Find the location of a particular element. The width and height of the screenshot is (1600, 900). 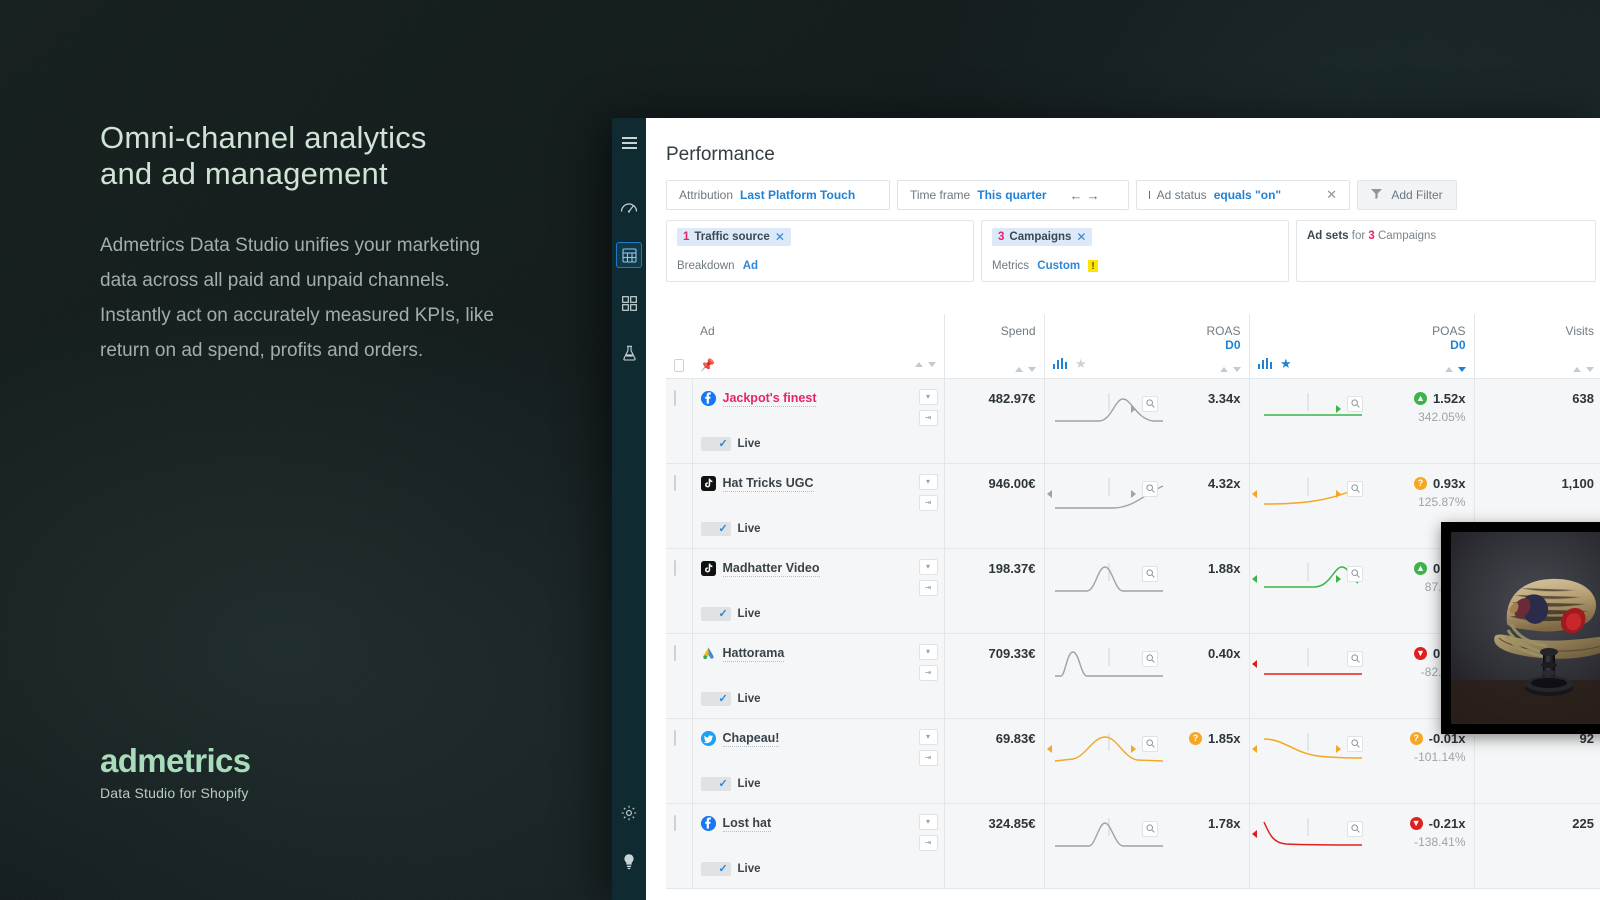

ad-name: Chapeau! is located at coordinates (751, 739).